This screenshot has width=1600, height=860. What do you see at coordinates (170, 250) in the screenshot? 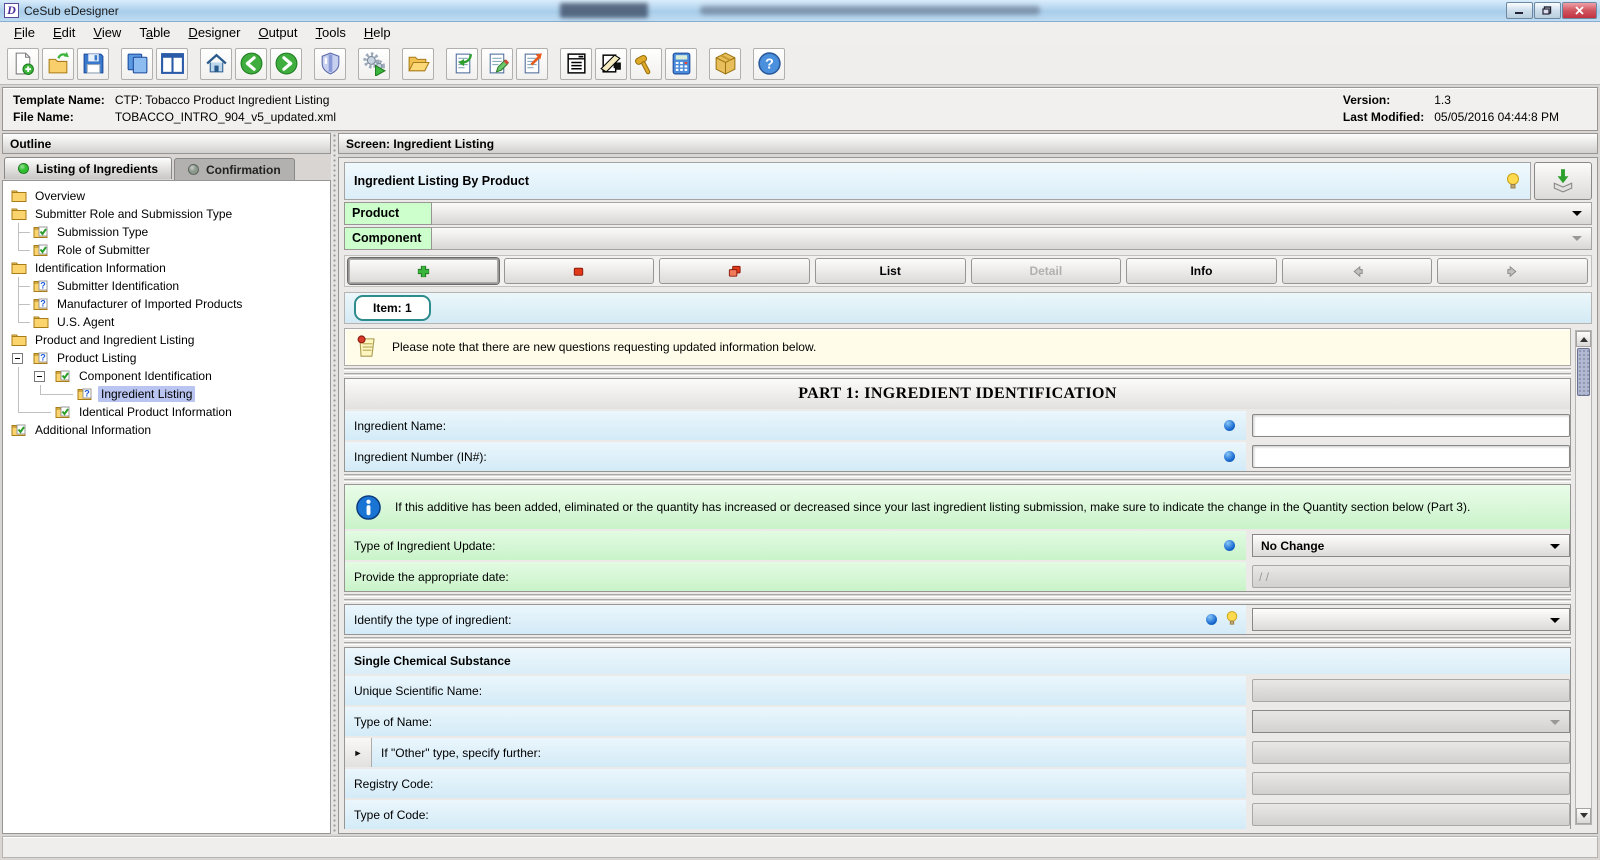
I see `tree-item-role-of-submitter: Role of Submitter` at bounding box center [170, 250].